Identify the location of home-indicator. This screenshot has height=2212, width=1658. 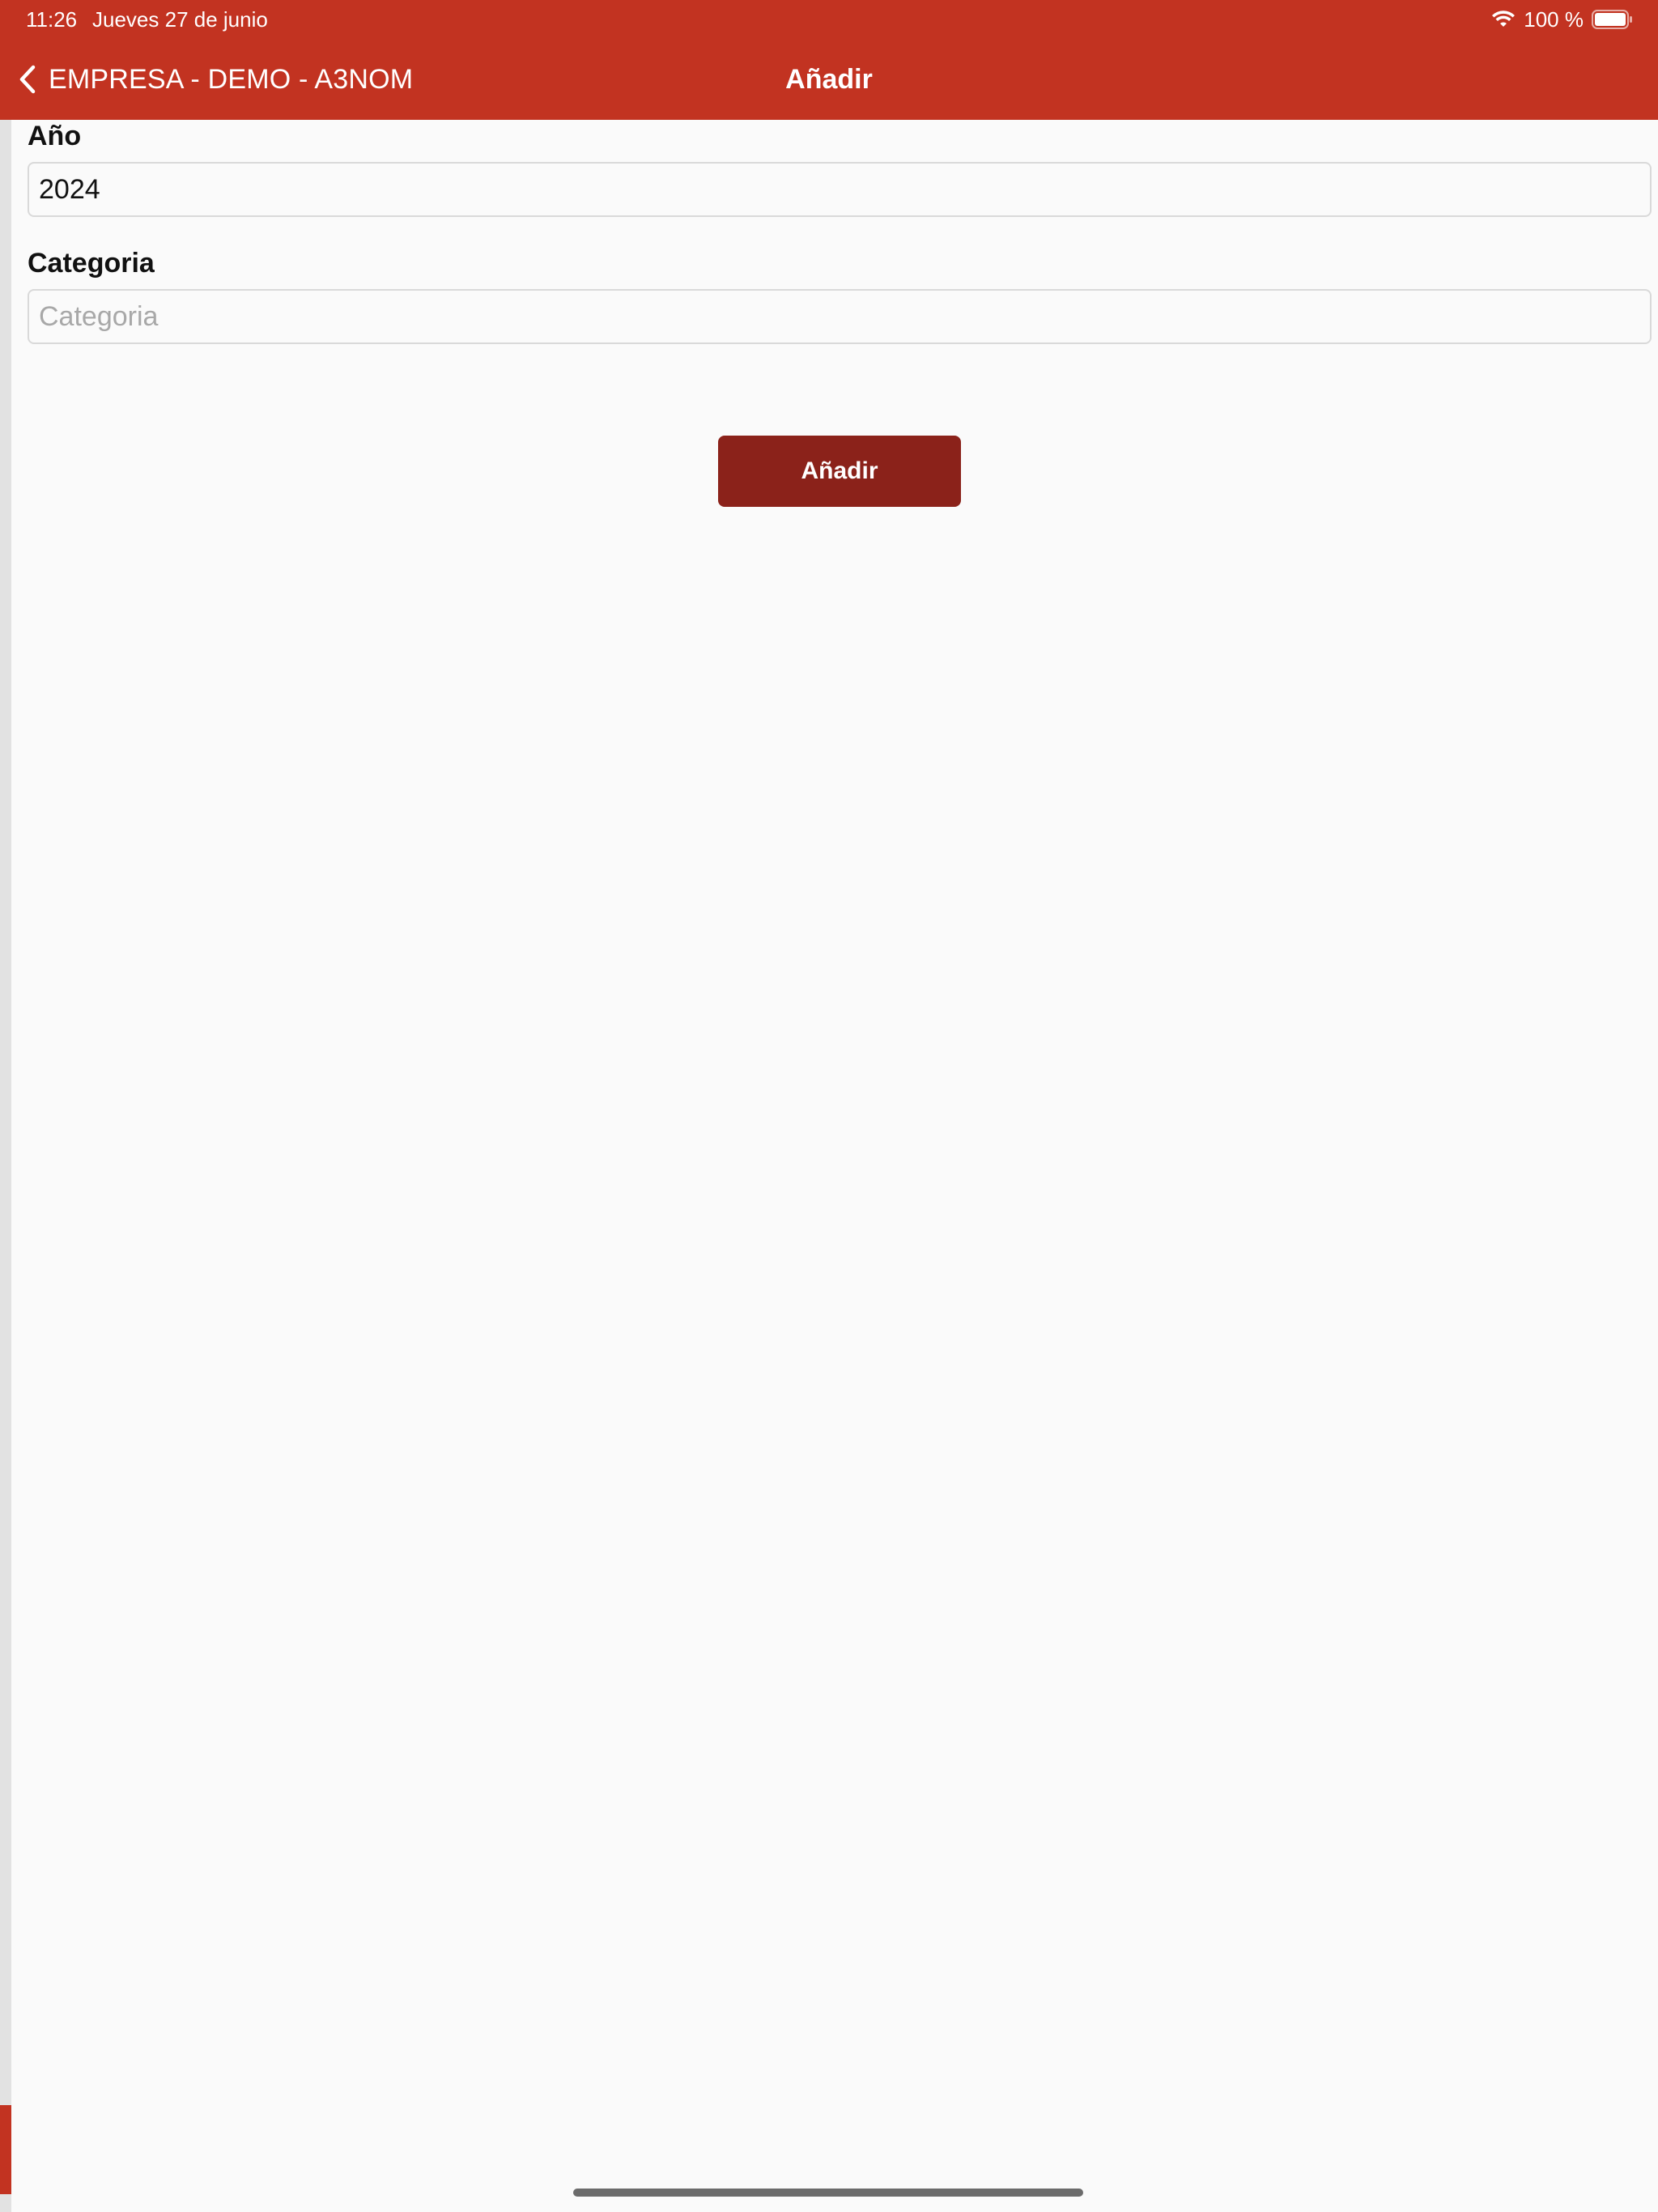
(828, 2193).